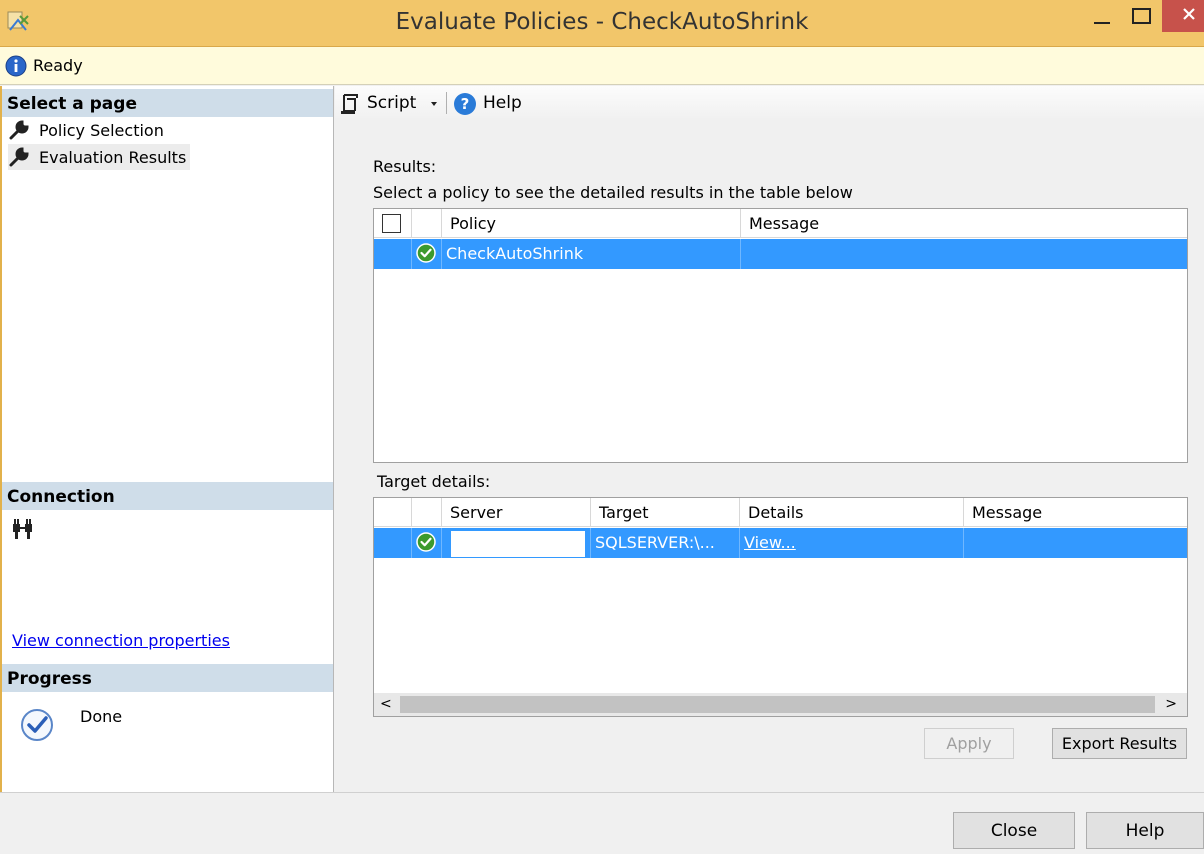 The height and width of the screenshot is (854, 1204). Describe the element at coordinates (113, 157) in the screenshot. I see `page-item-label: Evaluation Results` at that location.